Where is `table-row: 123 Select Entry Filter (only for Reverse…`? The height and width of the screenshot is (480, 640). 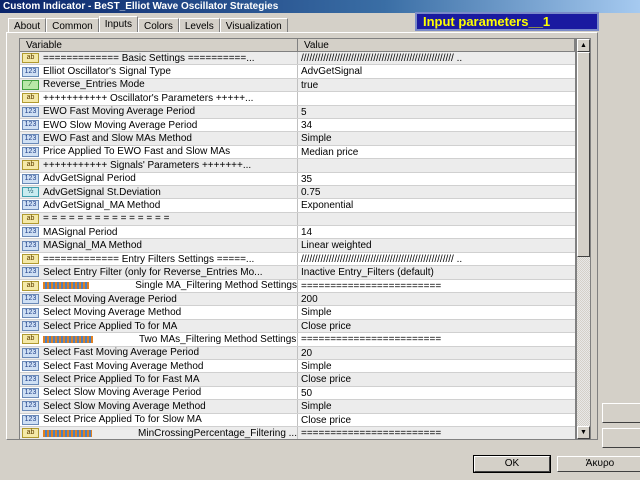 table-row: 123 Select Entry Filter (only for Reverse… is located at coordinates (297, 273).